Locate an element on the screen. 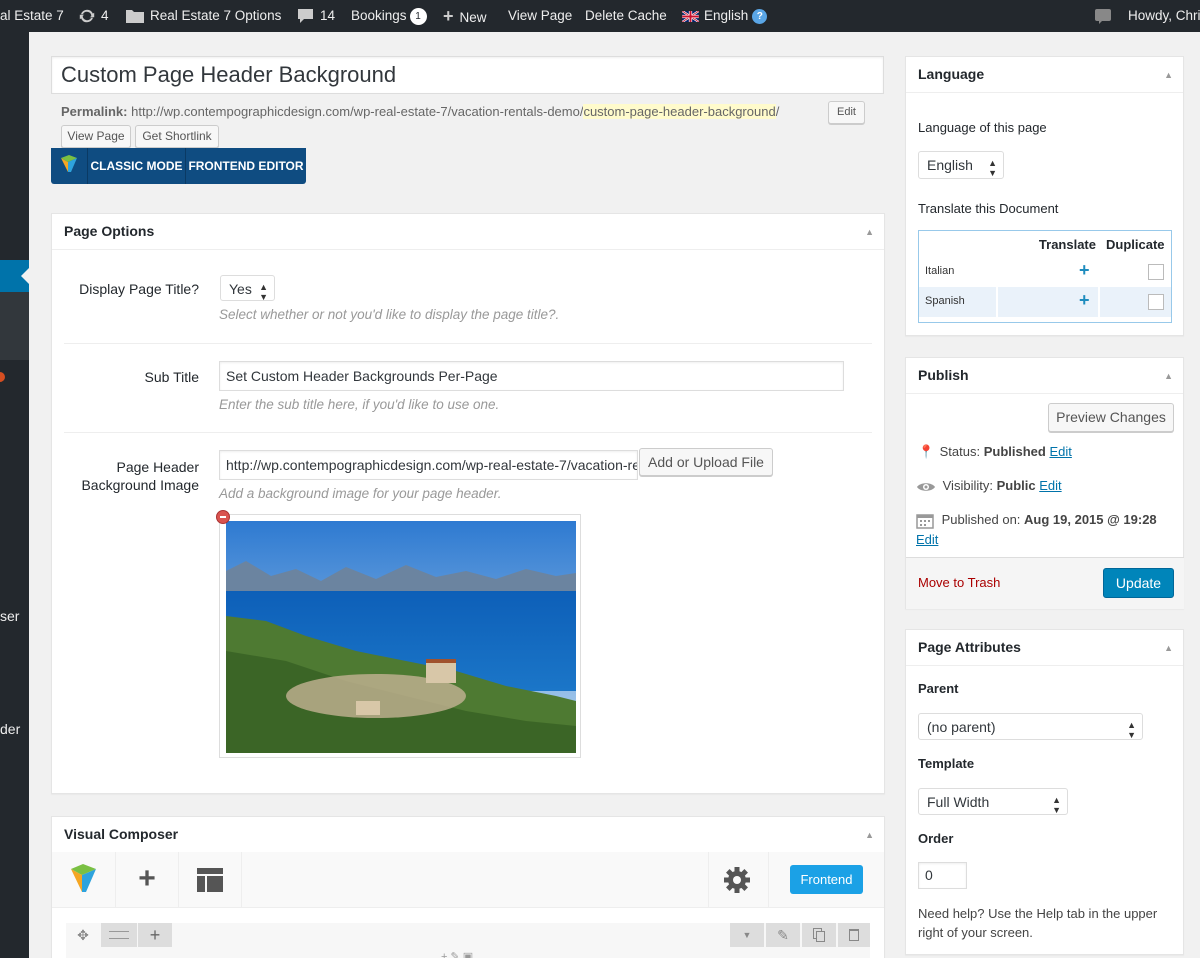 The image size is (1200, 958). vc-toolbar: + Frontend is located at coordinates (468, 880).